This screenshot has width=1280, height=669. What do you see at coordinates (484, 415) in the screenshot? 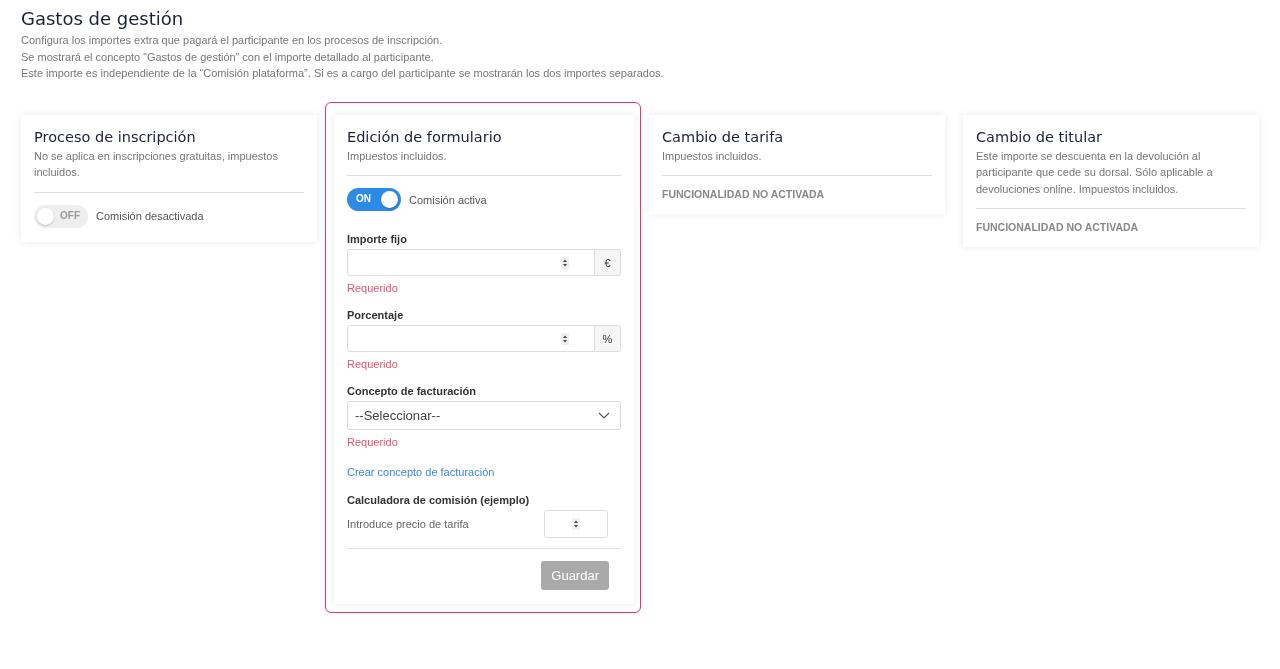
I see `select-dropdown: --Seleccionar--` at bounding box center [484, 415].